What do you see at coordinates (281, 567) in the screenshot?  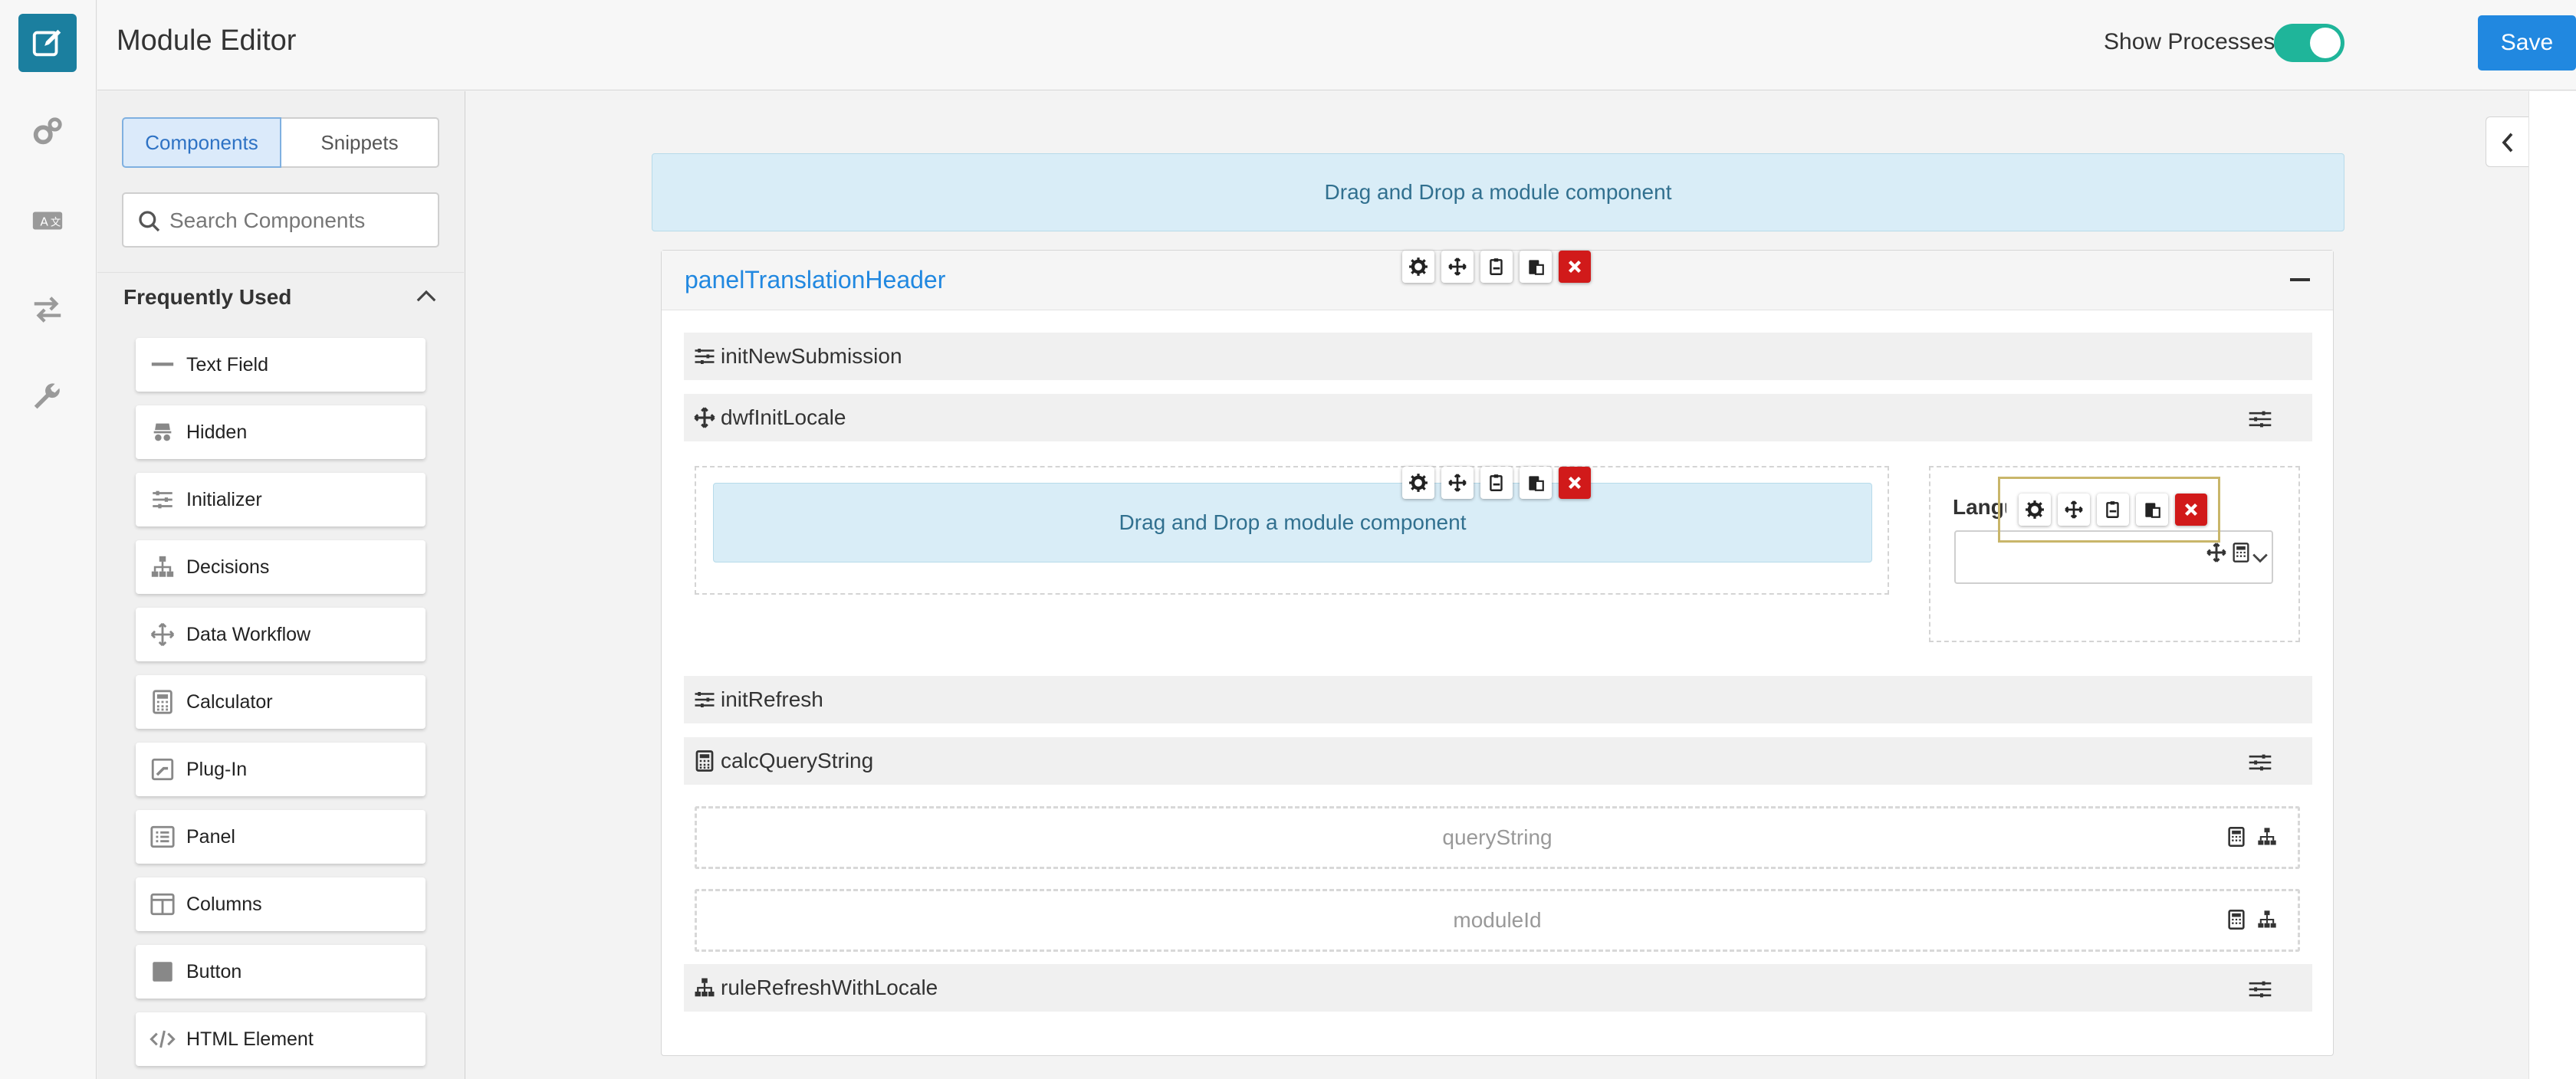 I see `component-decisions: Decisions` at bounding box center [281, 567].